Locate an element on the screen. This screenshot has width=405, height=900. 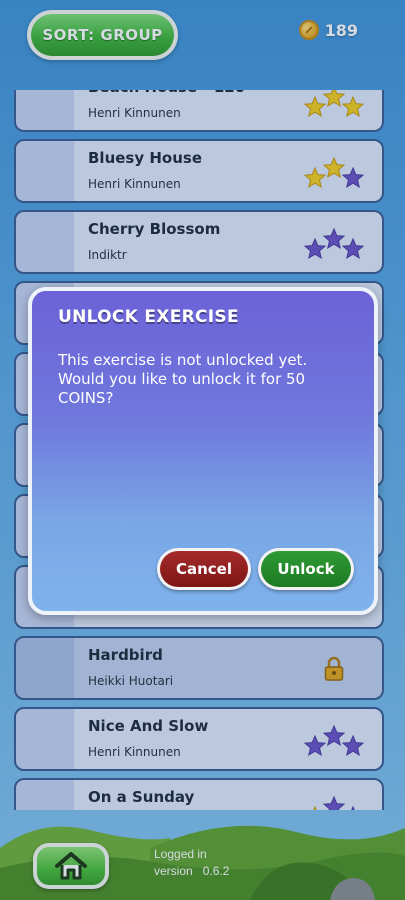
unlock-button-label: Unlock is located at coordinates (306, 569).